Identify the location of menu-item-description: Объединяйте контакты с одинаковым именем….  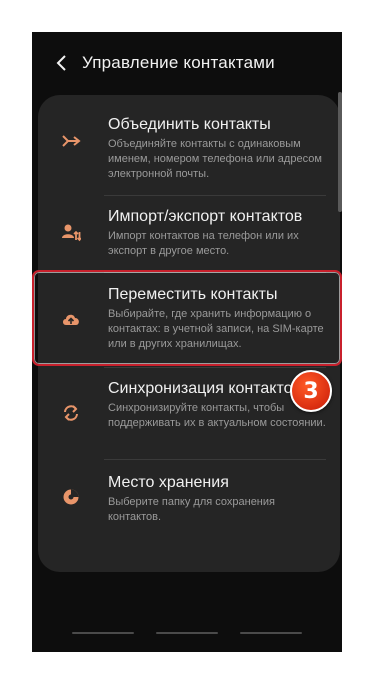
(215, 159).